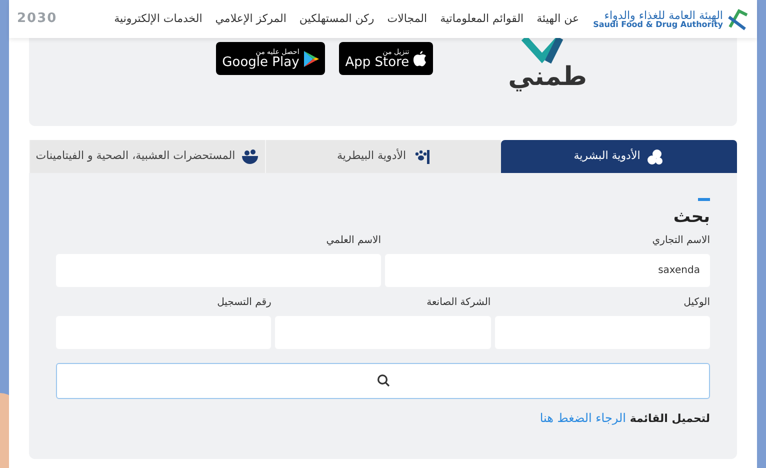  What do you see at coordinates (680, 241) in the screenshot?
I see `field-label: الاسم التجاري` at bounding box center [680, 241].